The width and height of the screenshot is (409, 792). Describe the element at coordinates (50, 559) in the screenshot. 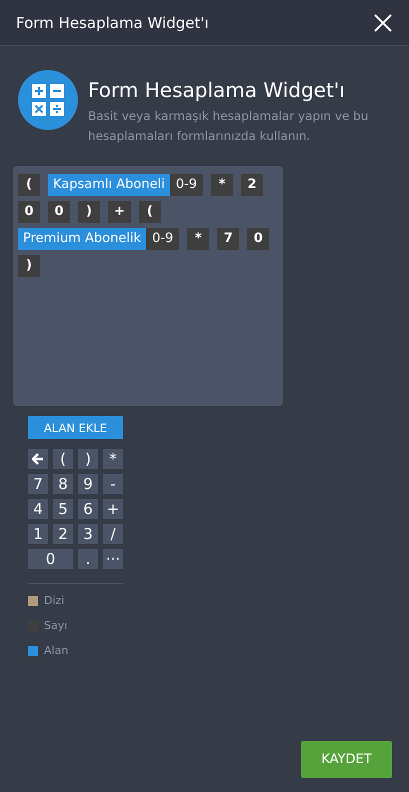

I see `keypad-key: 0` at that location.